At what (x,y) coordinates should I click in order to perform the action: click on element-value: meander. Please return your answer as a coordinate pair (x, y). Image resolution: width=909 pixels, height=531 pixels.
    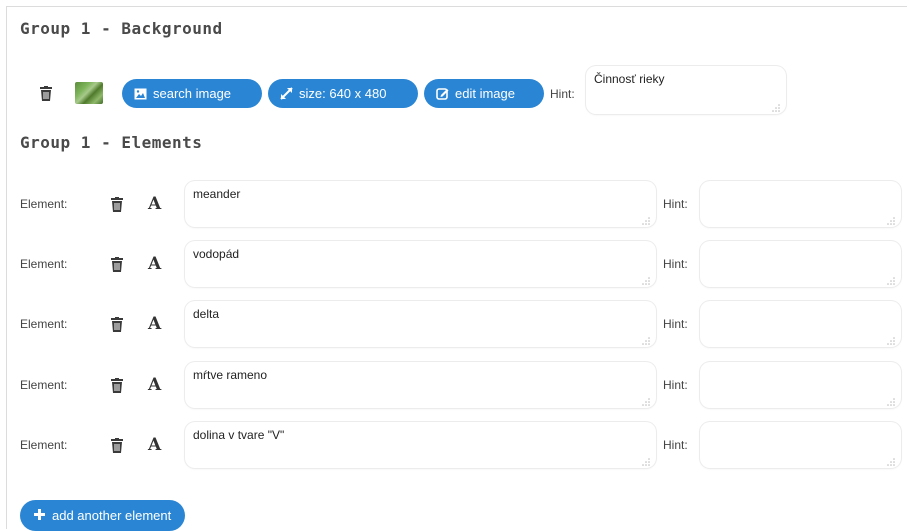
    Looking at the image, I should click on (217, 194).